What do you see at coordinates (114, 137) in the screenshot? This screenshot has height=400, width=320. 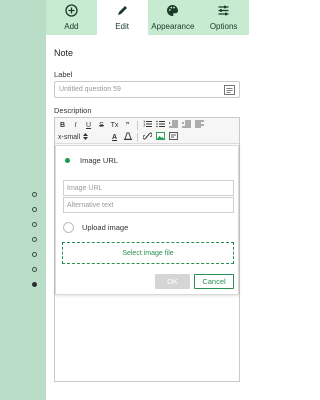 I see `text-color-button: A` at bounding box center [114, 137].